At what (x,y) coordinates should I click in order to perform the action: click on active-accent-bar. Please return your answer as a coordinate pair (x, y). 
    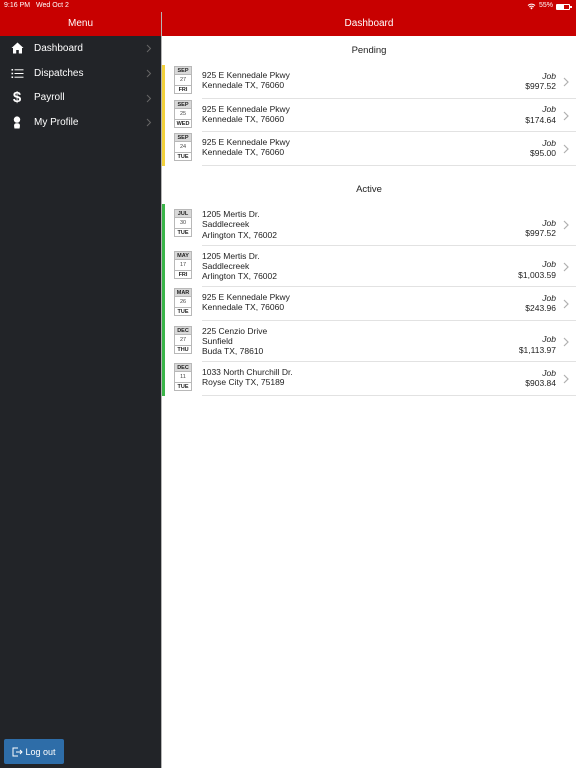
    Looking at the image, I should click on (163, 300).